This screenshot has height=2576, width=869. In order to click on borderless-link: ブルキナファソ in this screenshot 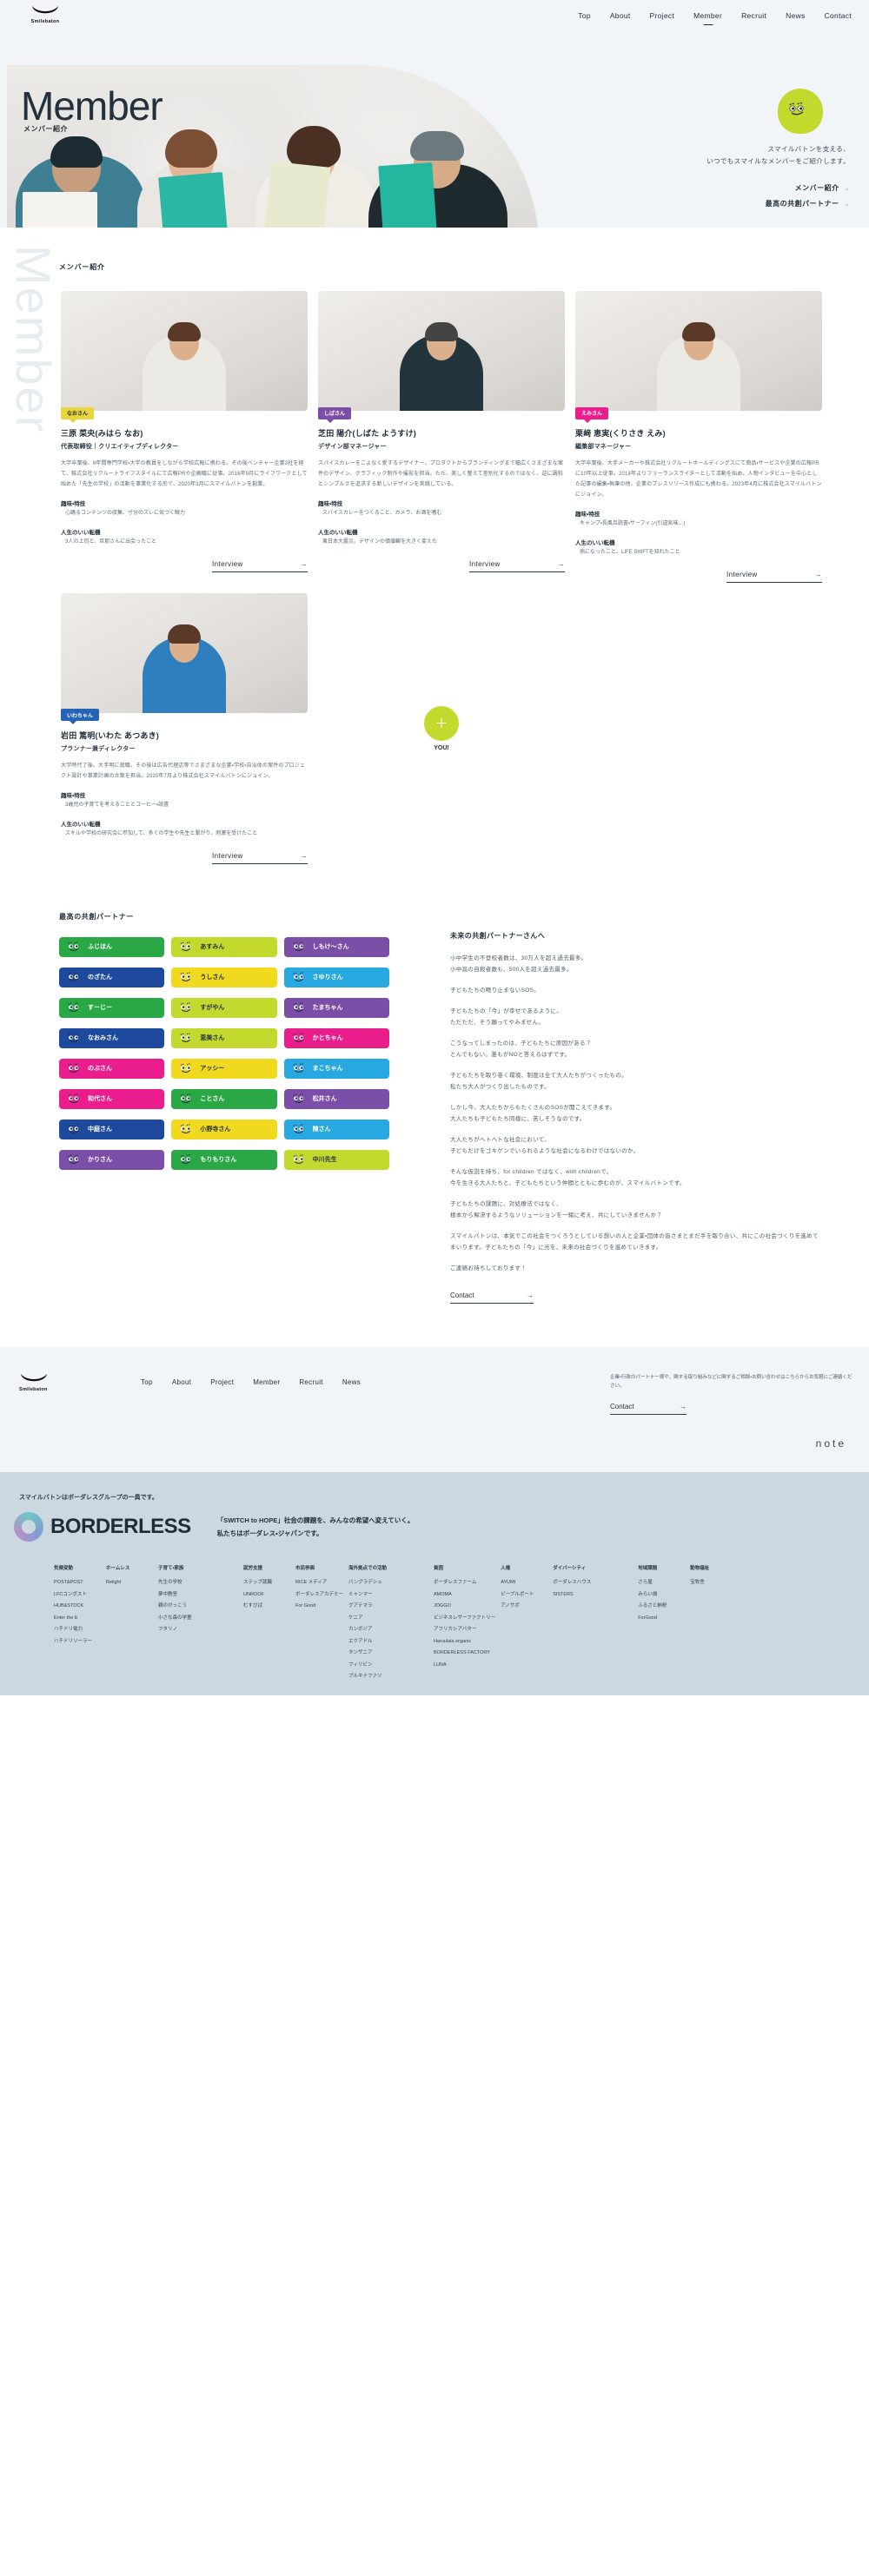, I will do `click(388, 1676)`.